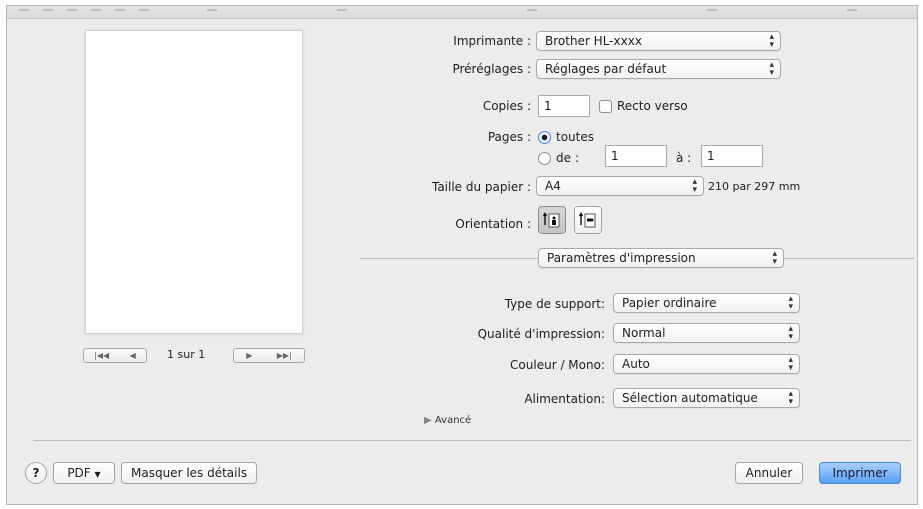 The width and height of the screenshot is (923, 509). I want to click on cancel-button: Annuler, so click(769, 473).